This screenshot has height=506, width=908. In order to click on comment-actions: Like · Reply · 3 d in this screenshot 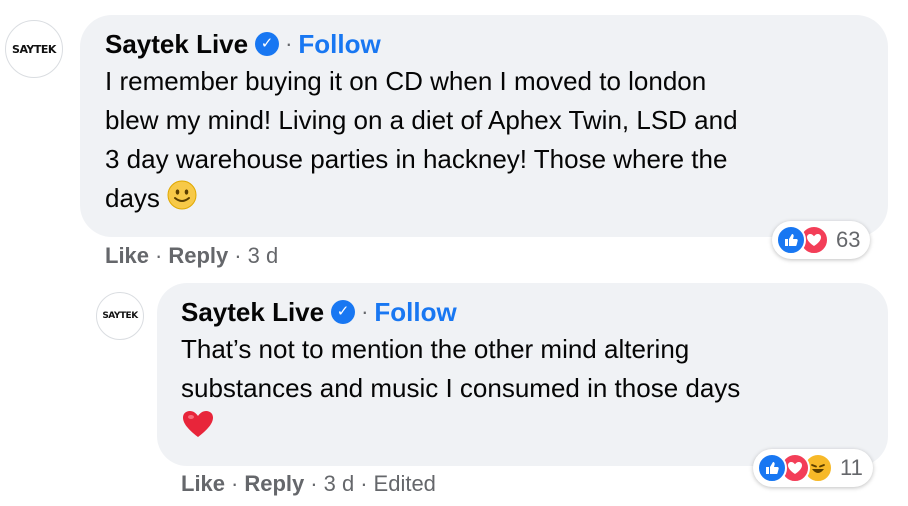, I will do `click(191, 256)`.